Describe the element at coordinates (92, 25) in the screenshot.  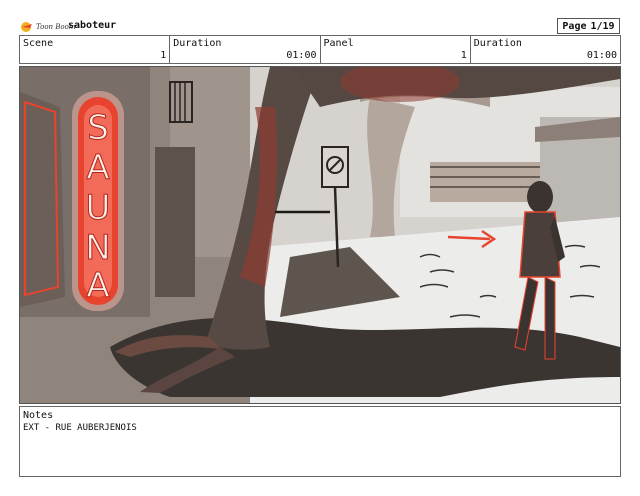
I see `project-title: saboteur` at that location.